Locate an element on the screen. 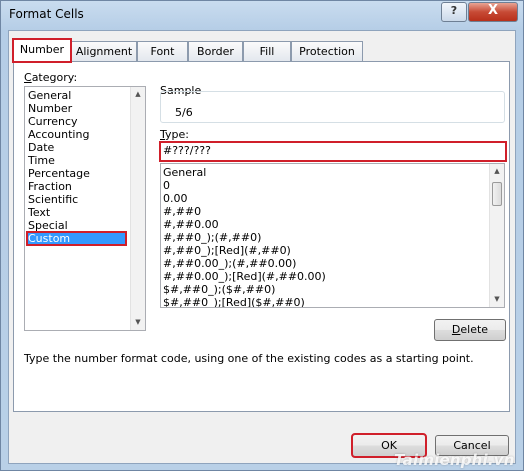  watermark-logo: Taimienphi.vn is located at coordinates (454, 460).